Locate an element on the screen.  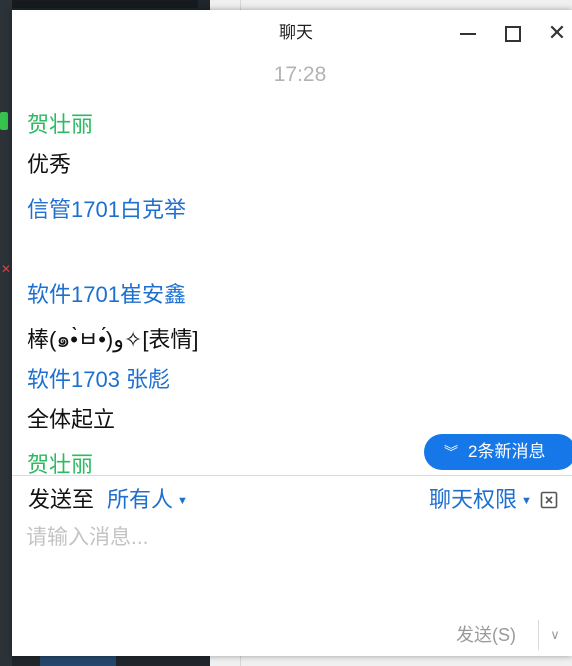
chat-permission-label: 聊天权限 is located at coordinates (473, 499).